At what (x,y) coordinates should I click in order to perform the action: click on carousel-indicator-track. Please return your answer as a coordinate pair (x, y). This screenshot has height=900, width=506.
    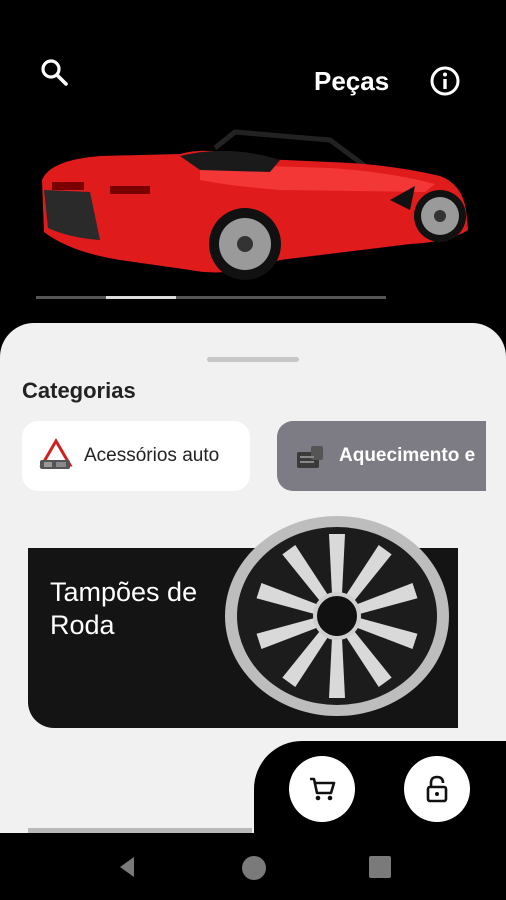
    Looking at the image, I should click on (211, 297).